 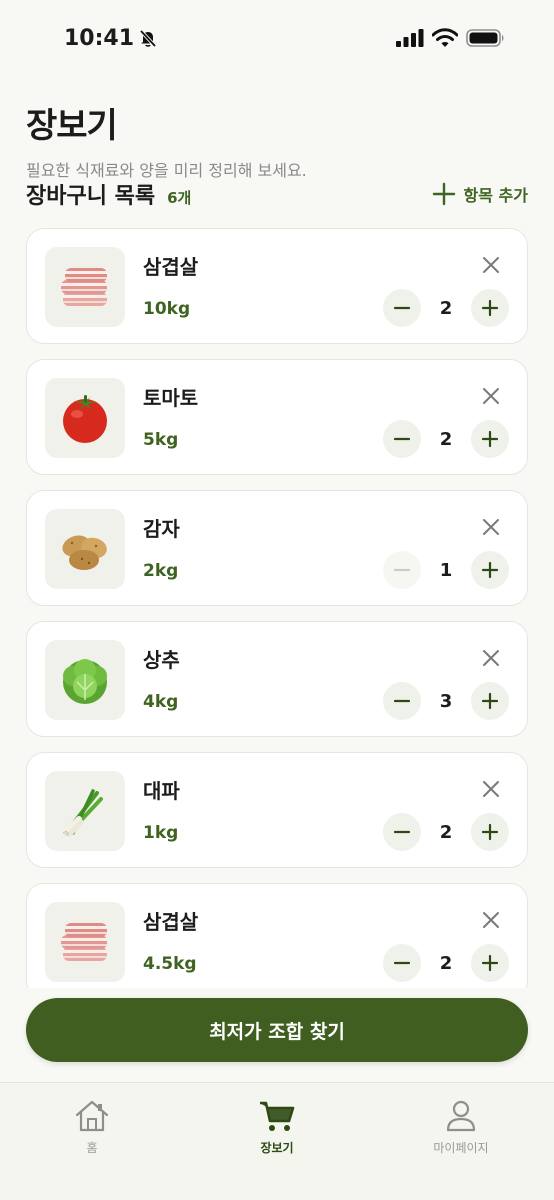 I want to click on cart-list-header: 장바구니 목록 6개 항목 추가, so click(x=277, y=194).